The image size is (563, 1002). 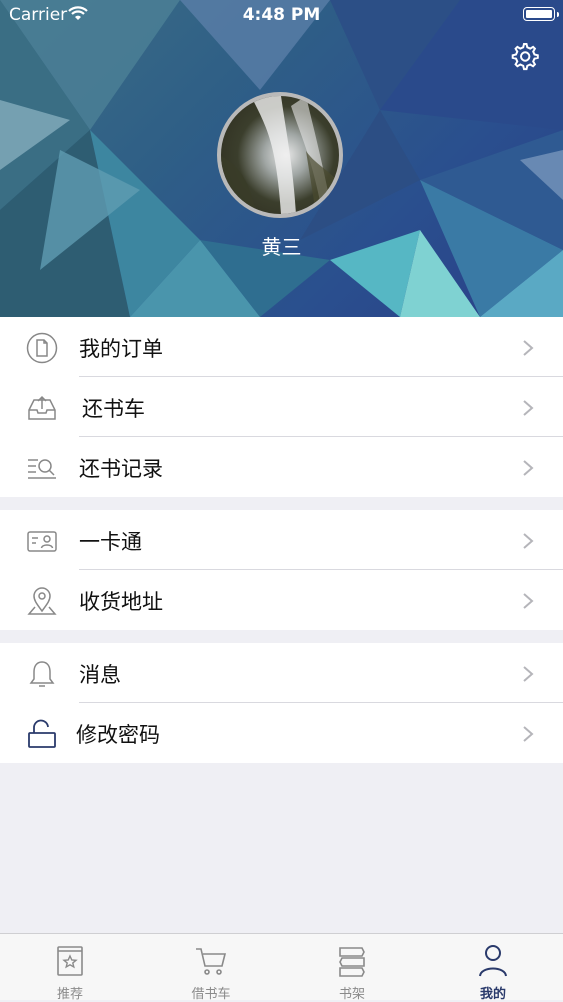 What do you see at coordinates (524, 56) in the screenshot?
I see `settings-gear-icon` at bounding box center [524, 56].